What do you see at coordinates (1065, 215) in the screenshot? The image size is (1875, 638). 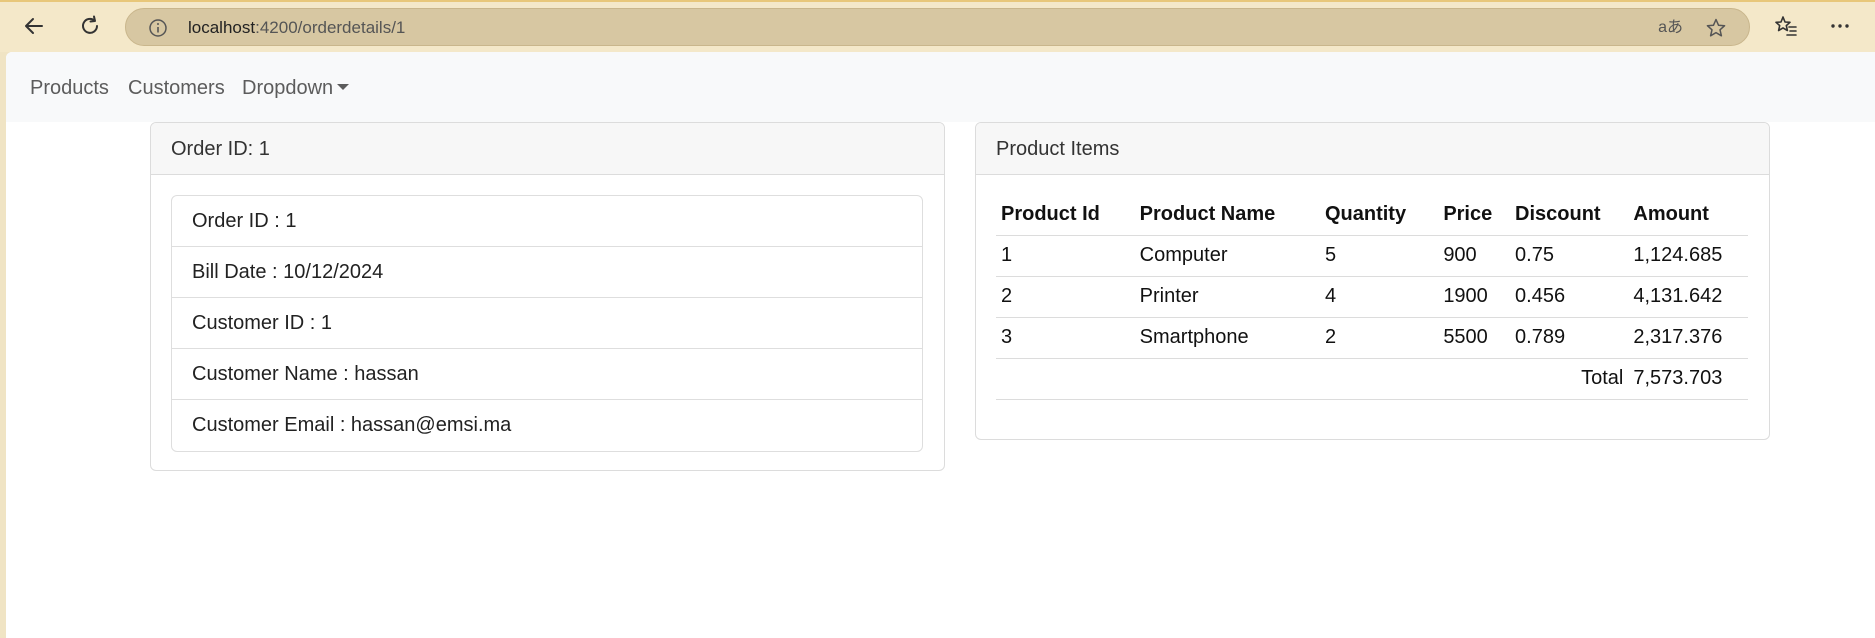 I see `column-header: Product Id` at bounding box center [1065, 215].